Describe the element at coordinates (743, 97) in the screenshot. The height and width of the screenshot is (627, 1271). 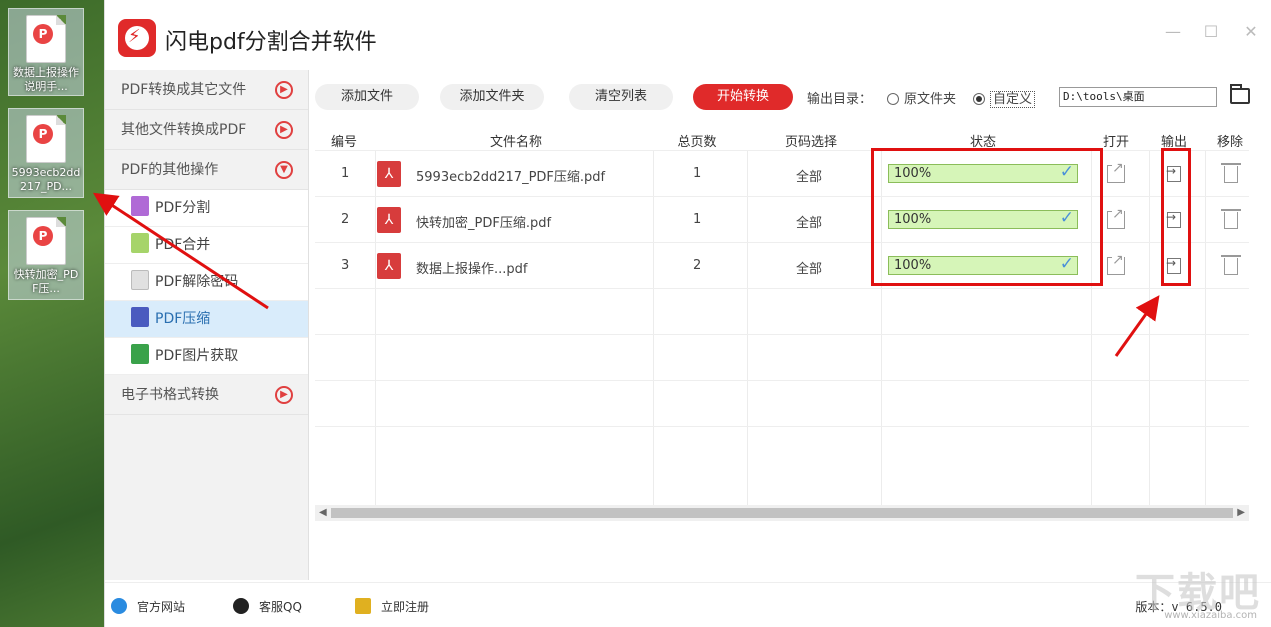
I see `start-convert-button: 开始转换` at that location.